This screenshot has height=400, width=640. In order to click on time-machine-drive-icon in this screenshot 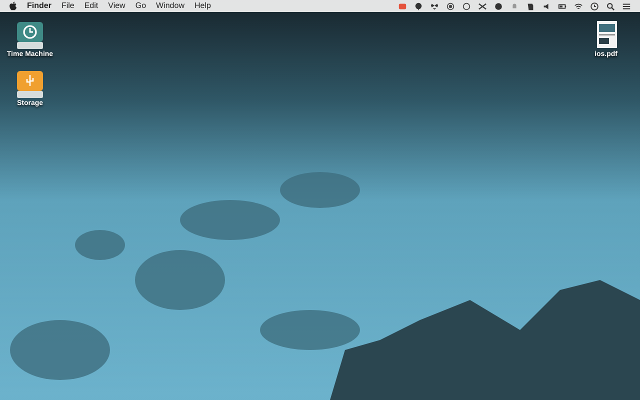, I will do `click(30, 35)`.